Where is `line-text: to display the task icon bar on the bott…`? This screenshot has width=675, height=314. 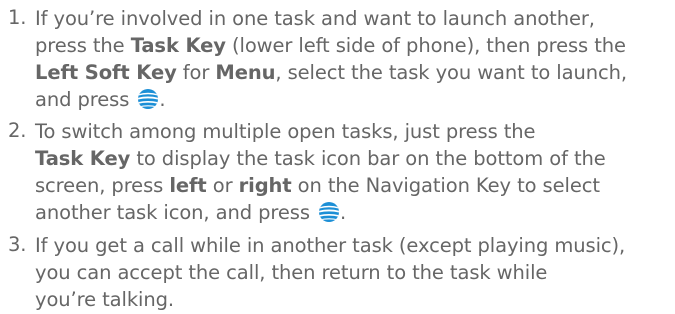
line-text: to display the task icon bar on the bott… is located at coordinates (368, 158).